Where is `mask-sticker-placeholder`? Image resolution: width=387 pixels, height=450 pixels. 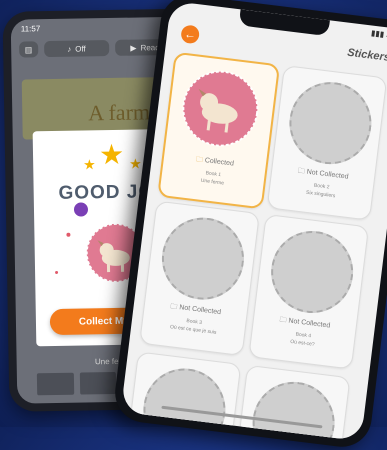 mask-sticker-placeholder is located at coordinates (312, 272).